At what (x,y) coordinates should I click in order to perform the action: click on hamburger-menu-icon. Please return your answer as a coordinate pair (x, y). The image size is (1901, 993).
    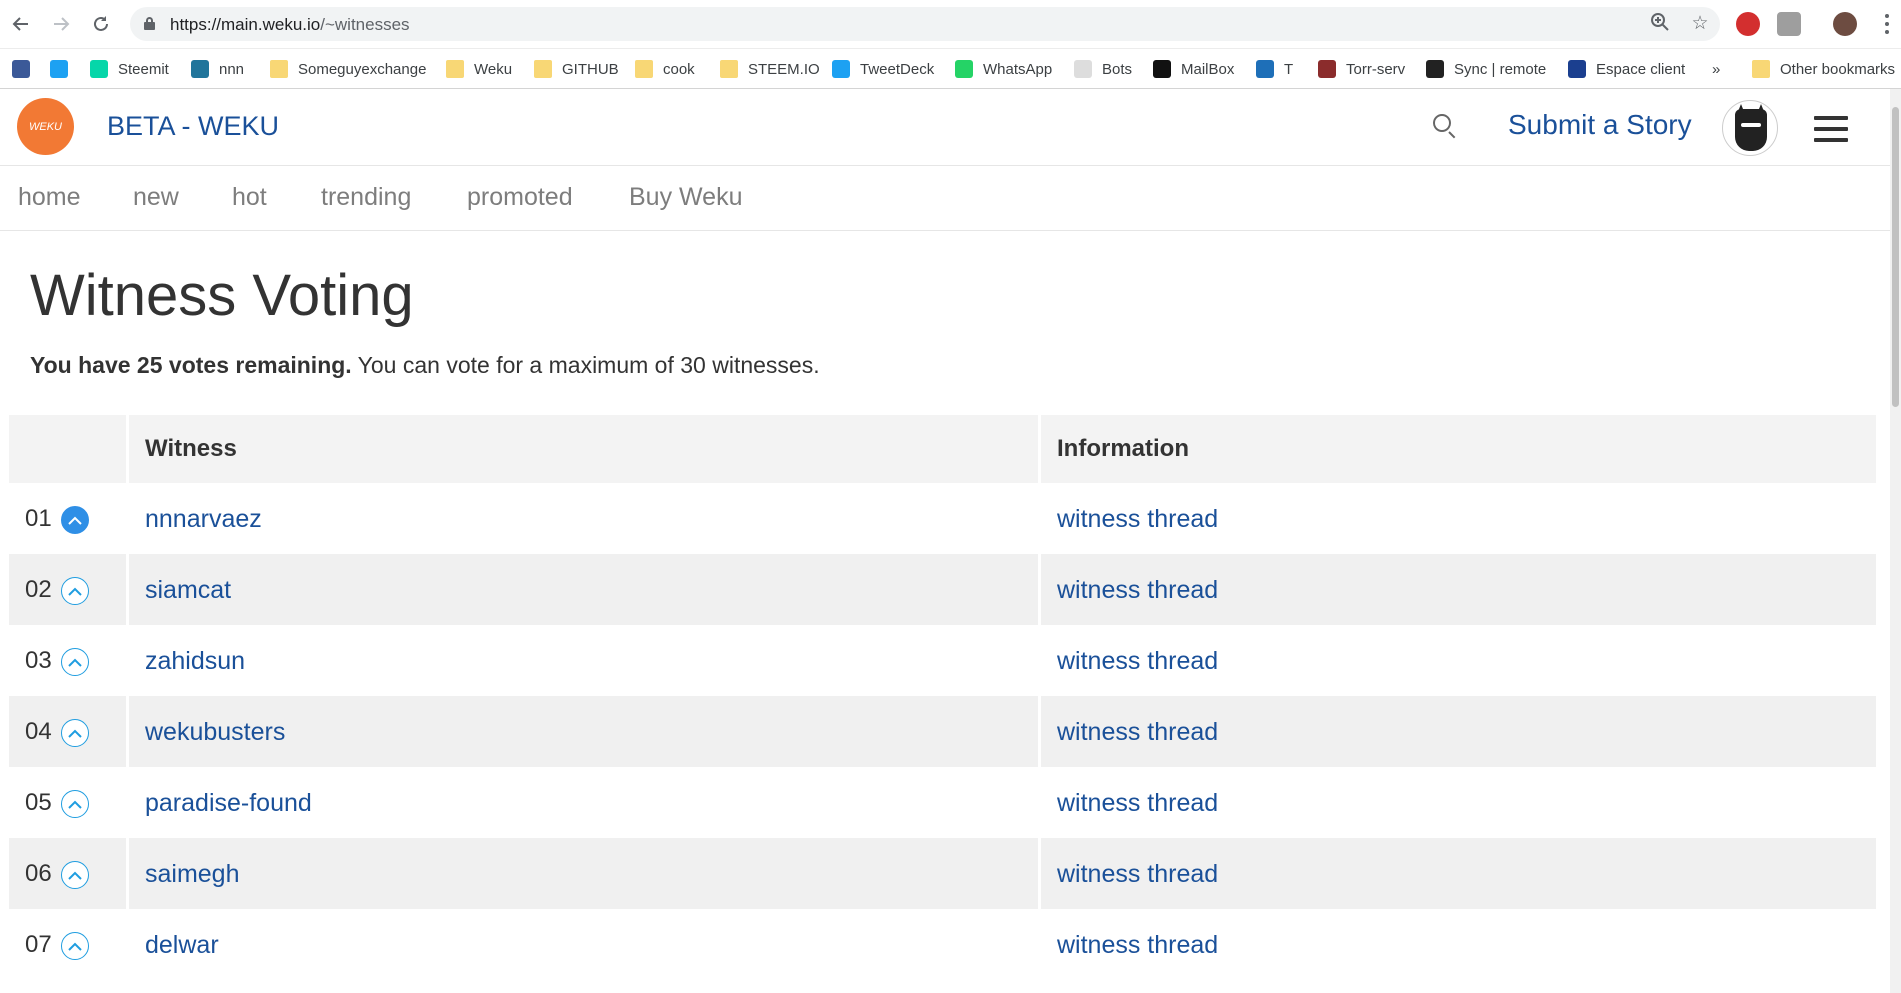
    Looking at the image, I should click on (1831, 129).